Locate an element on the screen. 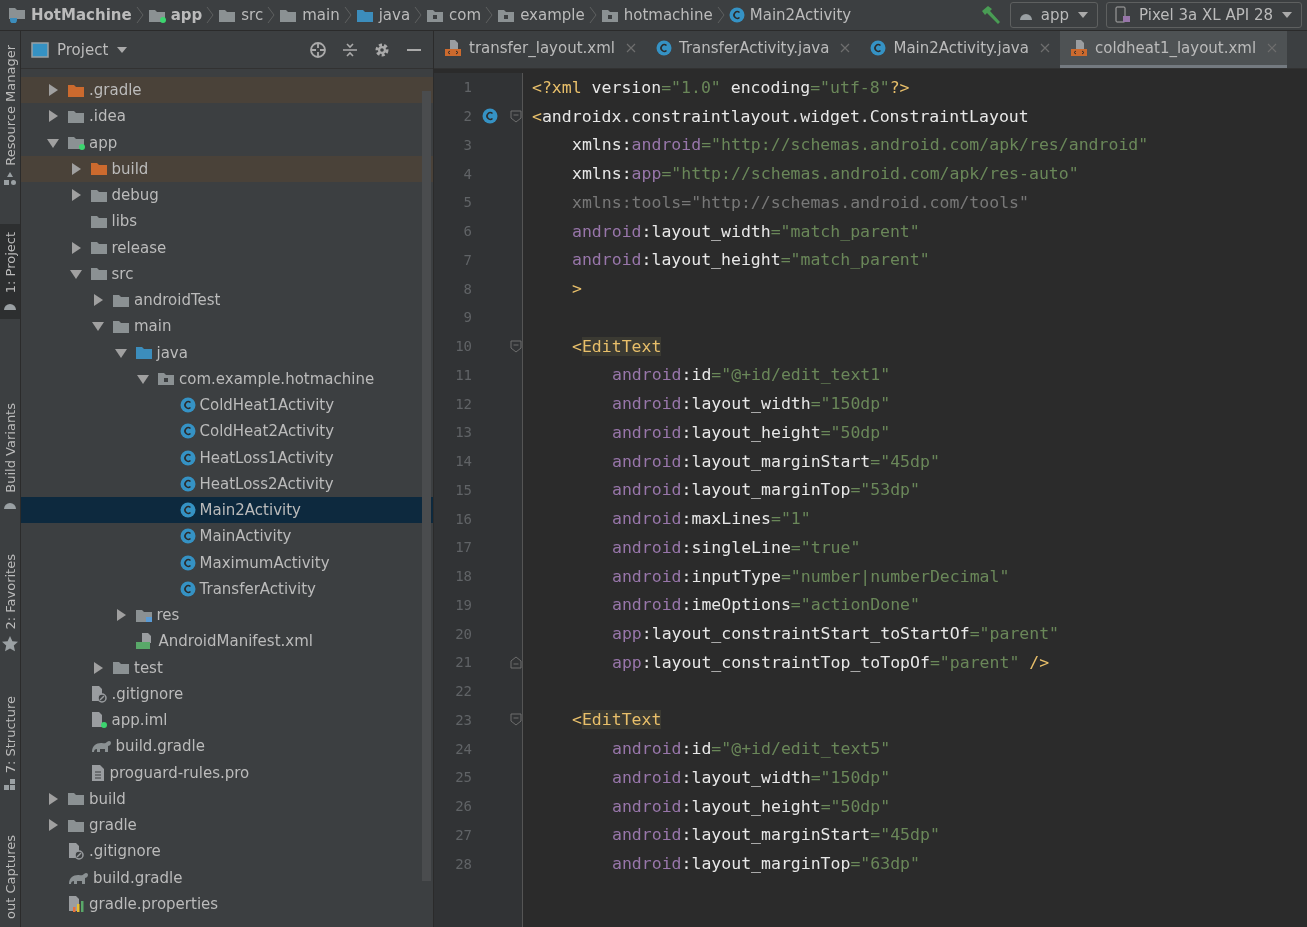 This screenshot has height=927, width=1307. scrollbar is located at coordinates (426, 486).